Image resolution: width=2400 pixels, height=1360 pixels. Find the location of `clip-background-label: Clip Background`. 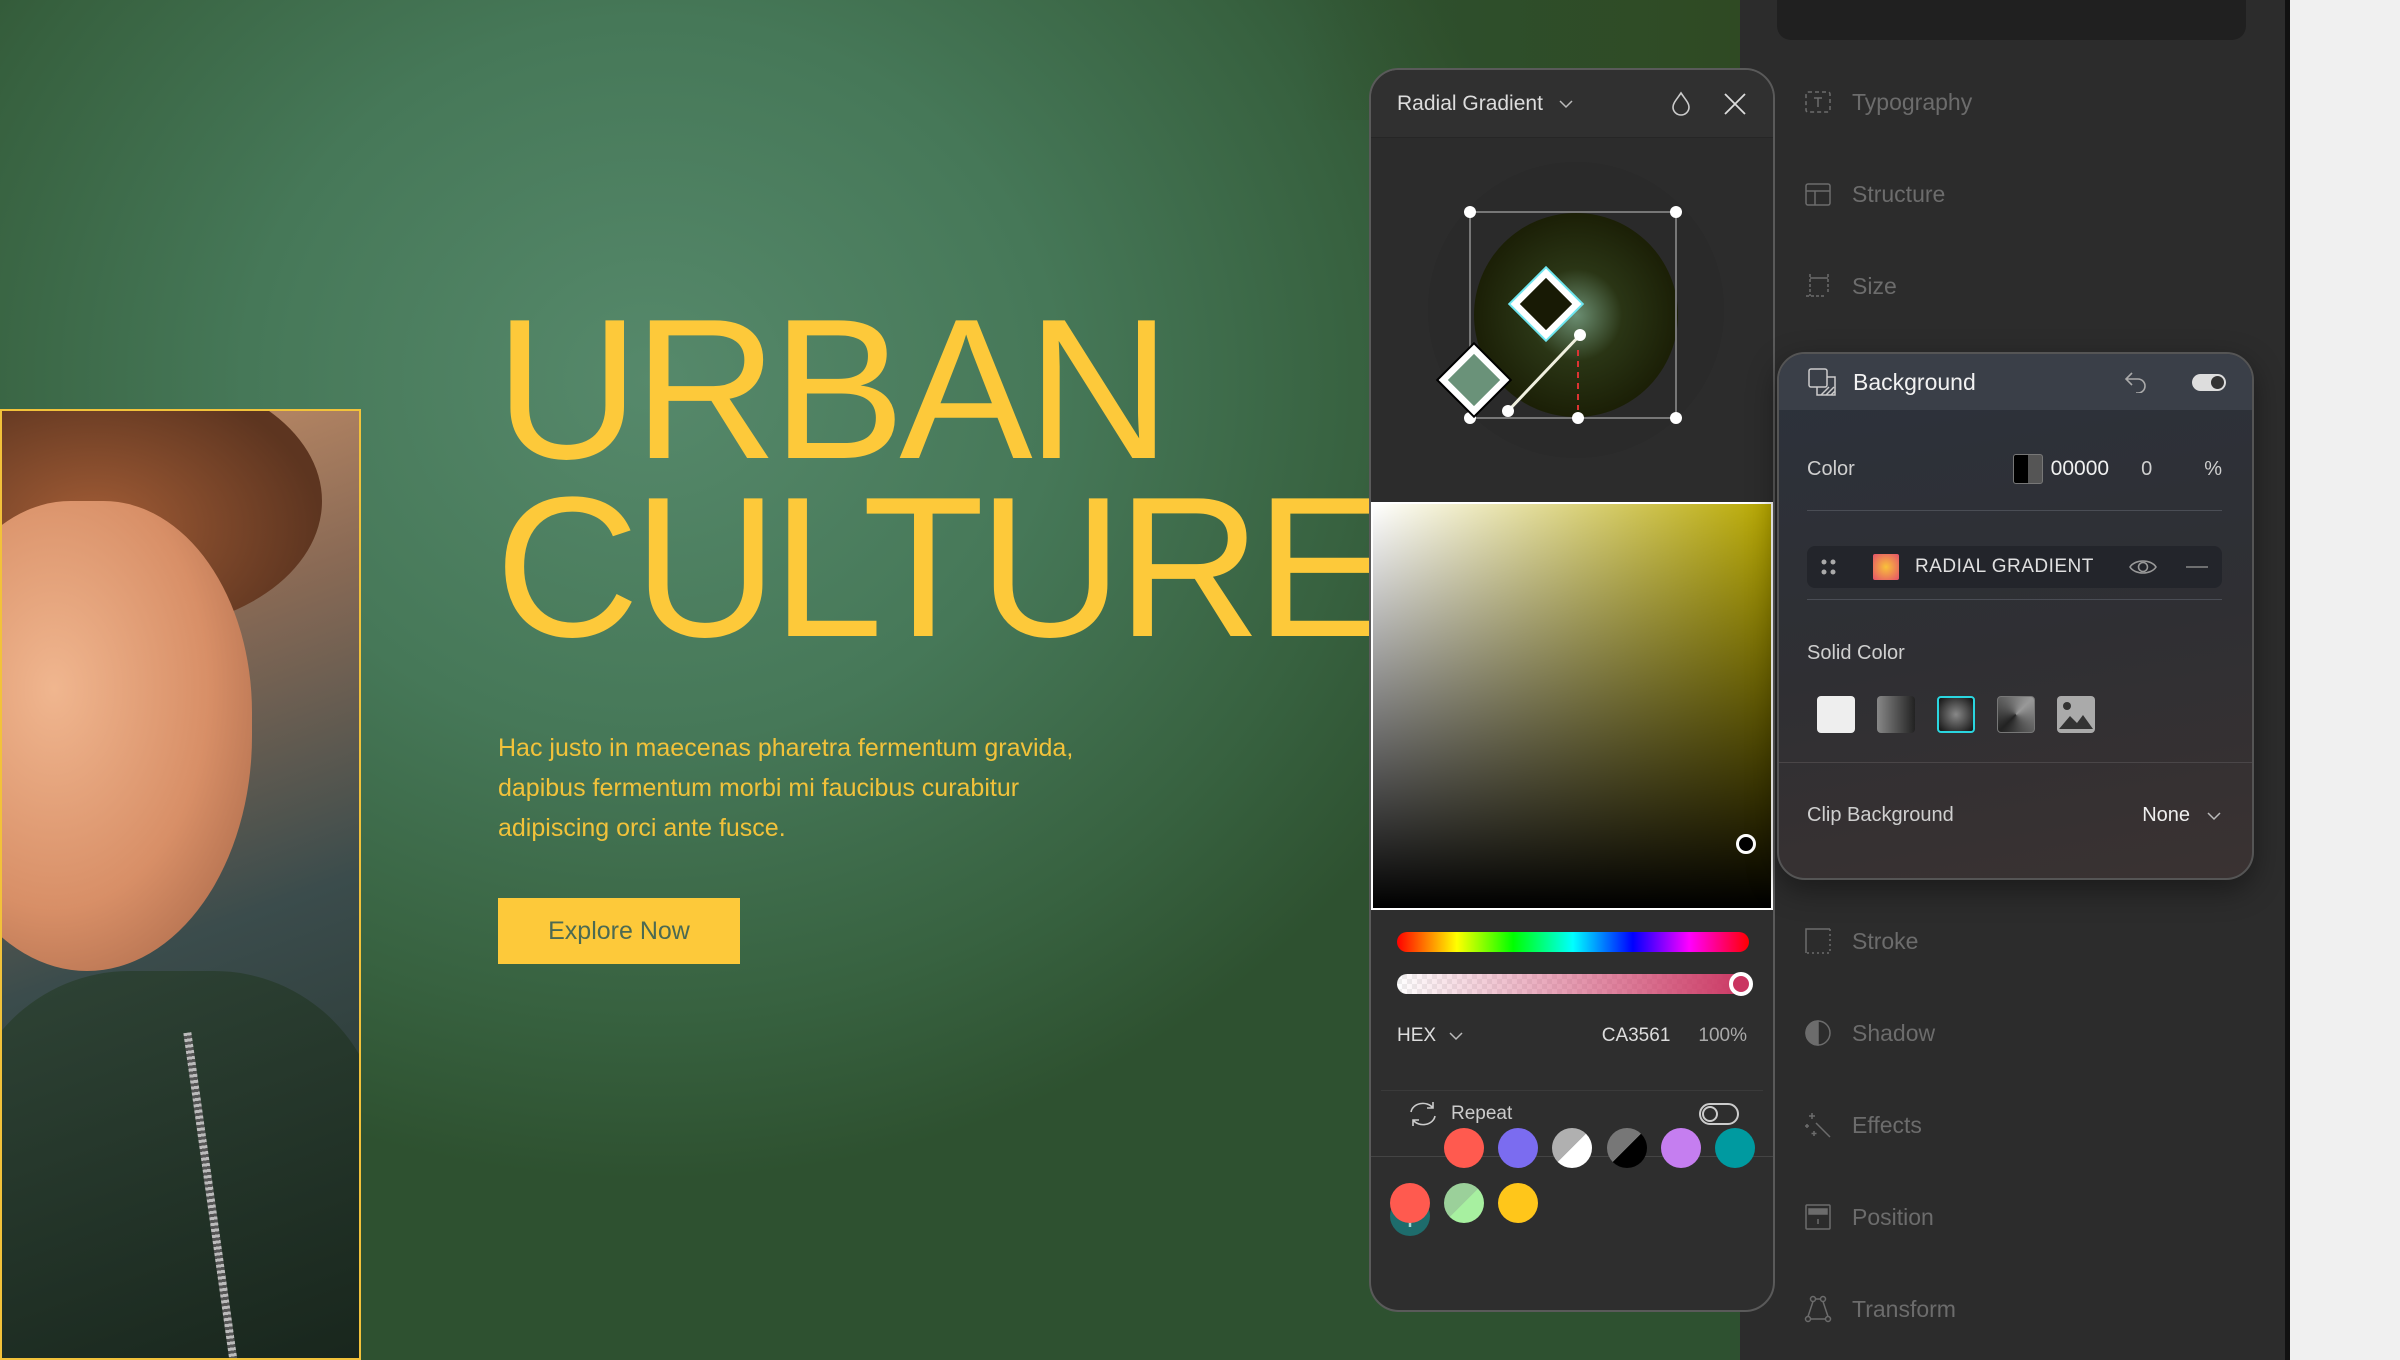

clip-background-label: Clip Background is located at coordinates (1880, 815).